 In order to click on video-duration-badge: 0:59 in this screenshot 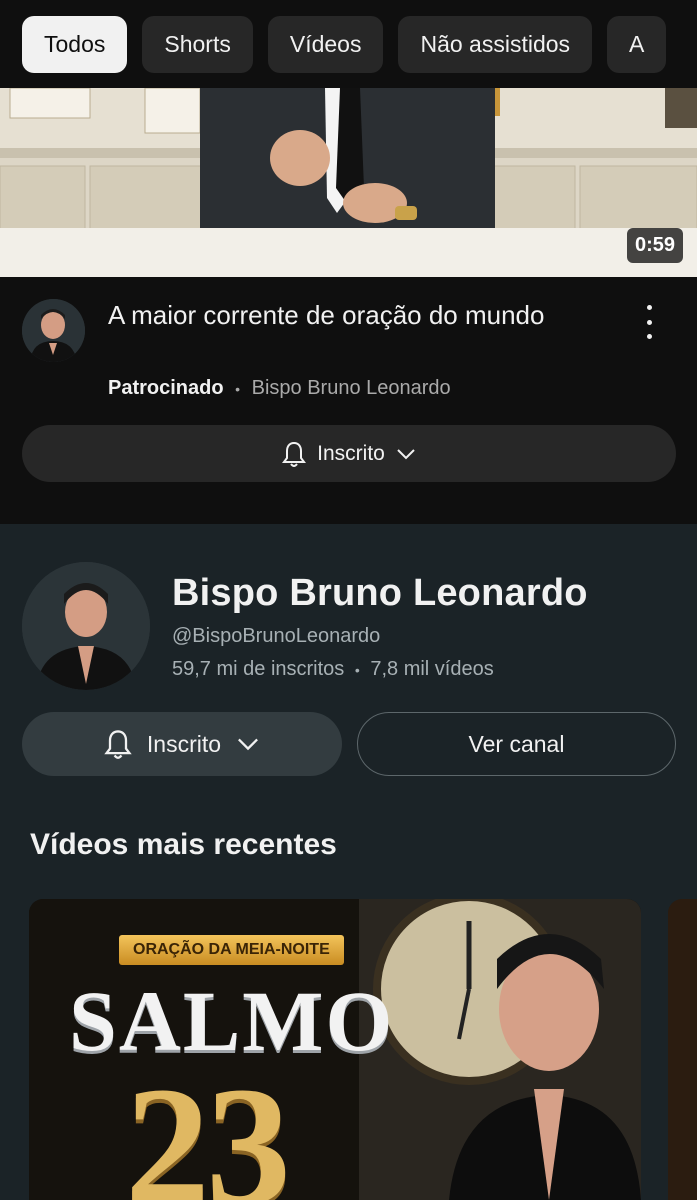, I will do `click(654, 245)`.